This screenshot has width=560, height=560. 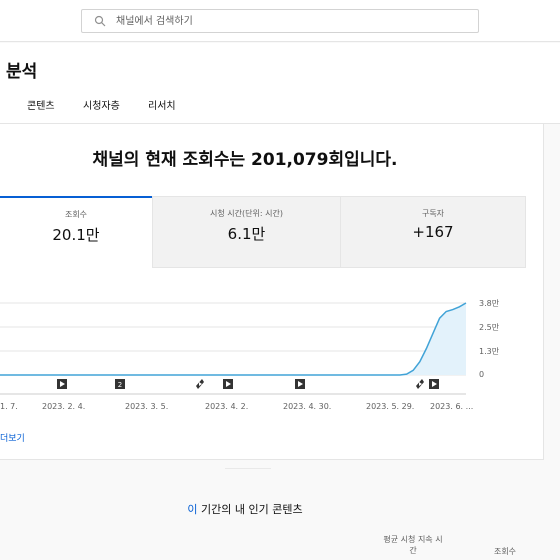 I want to click on x-tick-label: 1. 7., so click(x=9, y=406).